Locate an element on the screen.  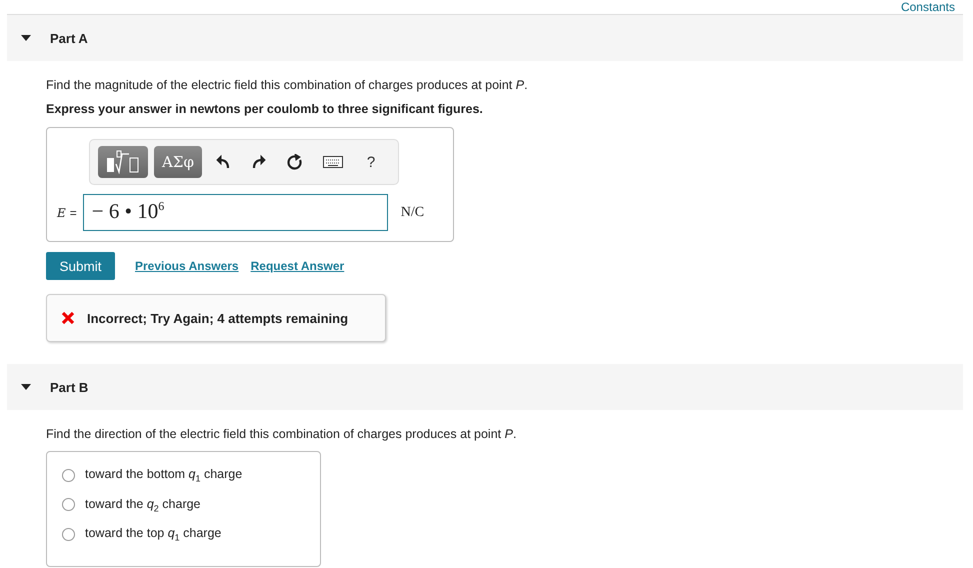
option-label: toward the top q$_{1}$ charge is located at coordinates (153, 534).